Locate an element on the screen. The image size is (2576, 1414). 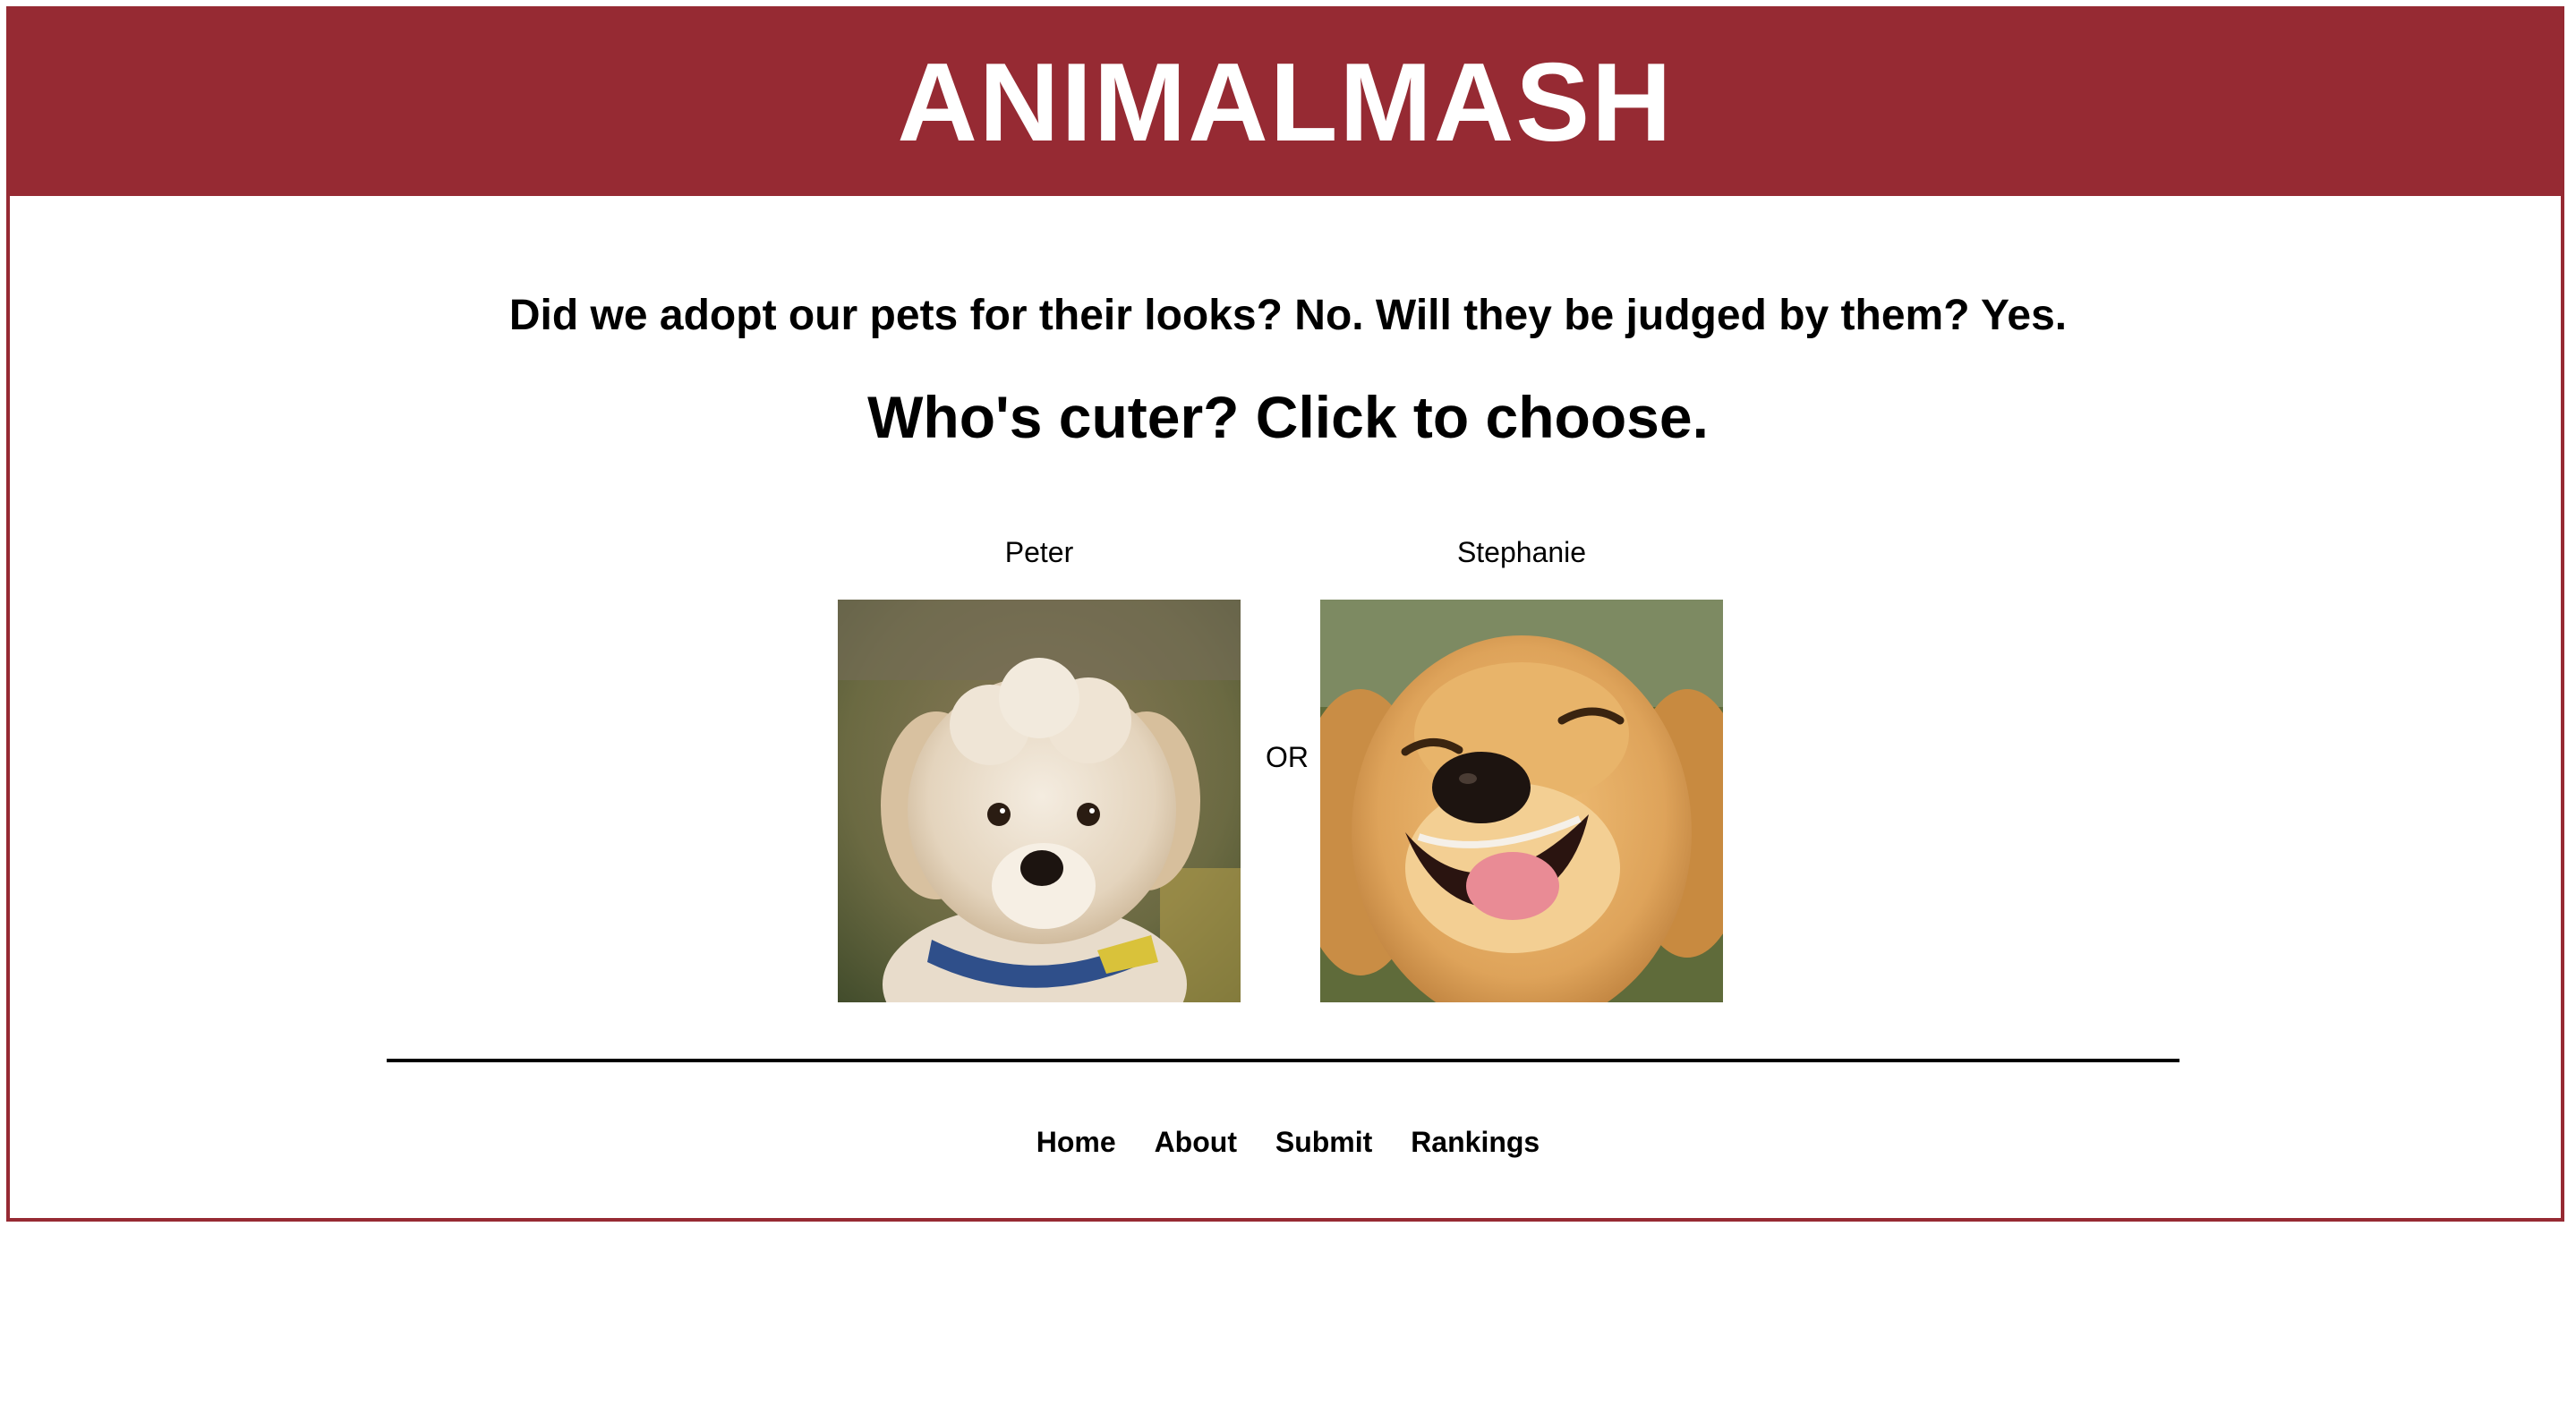
site-header: ANIMALMASH is located at coordinates (1285, 103).